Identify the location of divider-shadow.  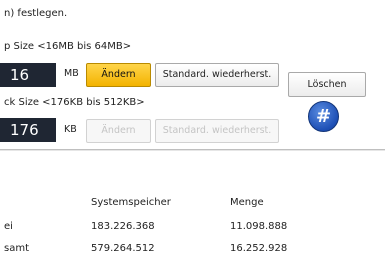
(192, 150).